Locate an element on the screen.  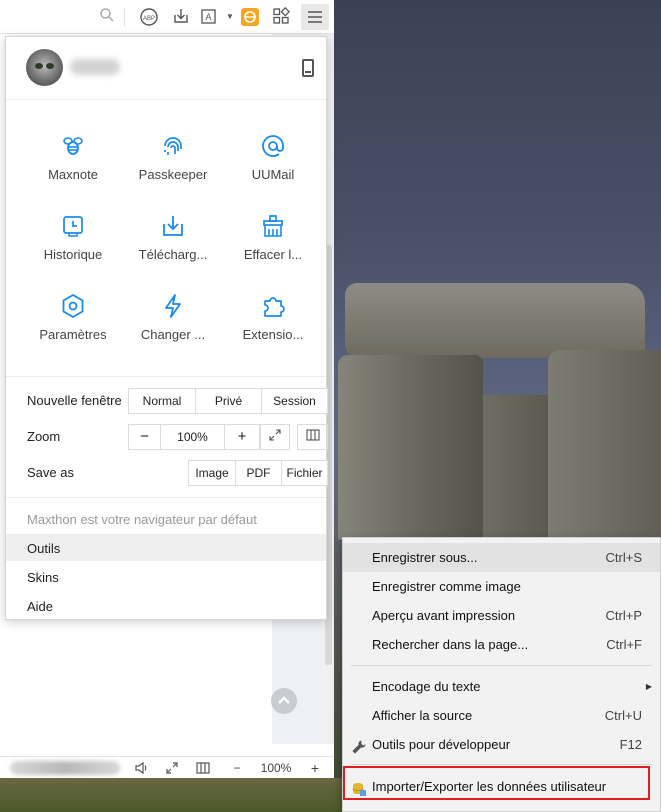
scroll-to-top-icon is located at coordinates (284, 701).